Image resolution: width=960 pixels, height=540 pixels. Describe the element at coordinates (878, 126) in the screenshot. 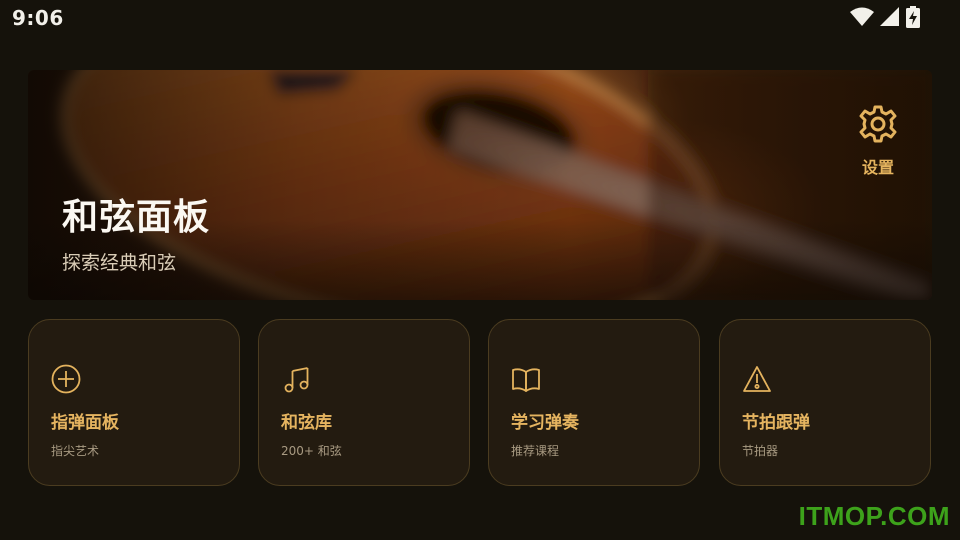

I see `gear-icon` at that location.